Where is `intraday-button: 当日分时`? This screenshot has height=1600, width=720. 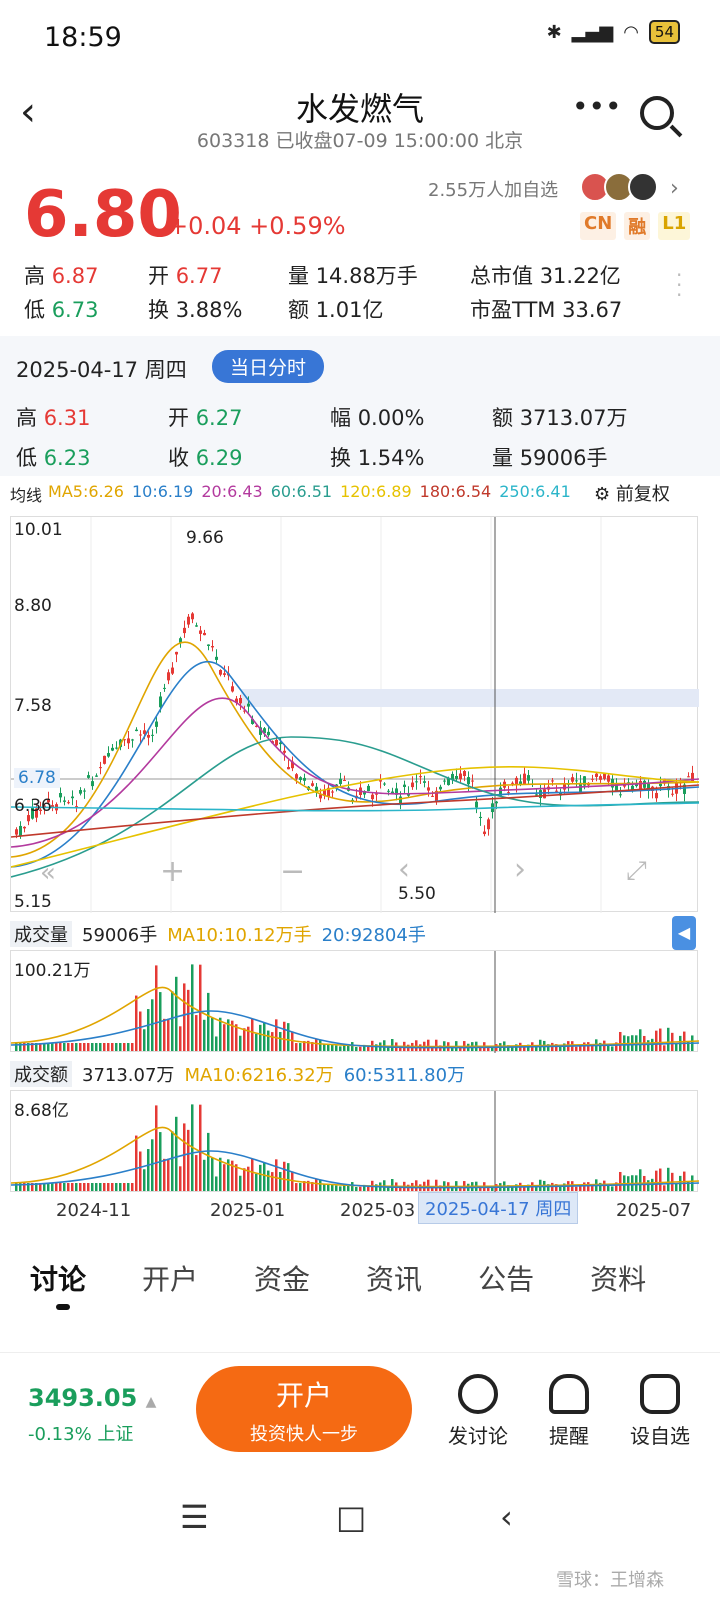
intraday-button: 当日分时 is located at coordinates (268, 366).